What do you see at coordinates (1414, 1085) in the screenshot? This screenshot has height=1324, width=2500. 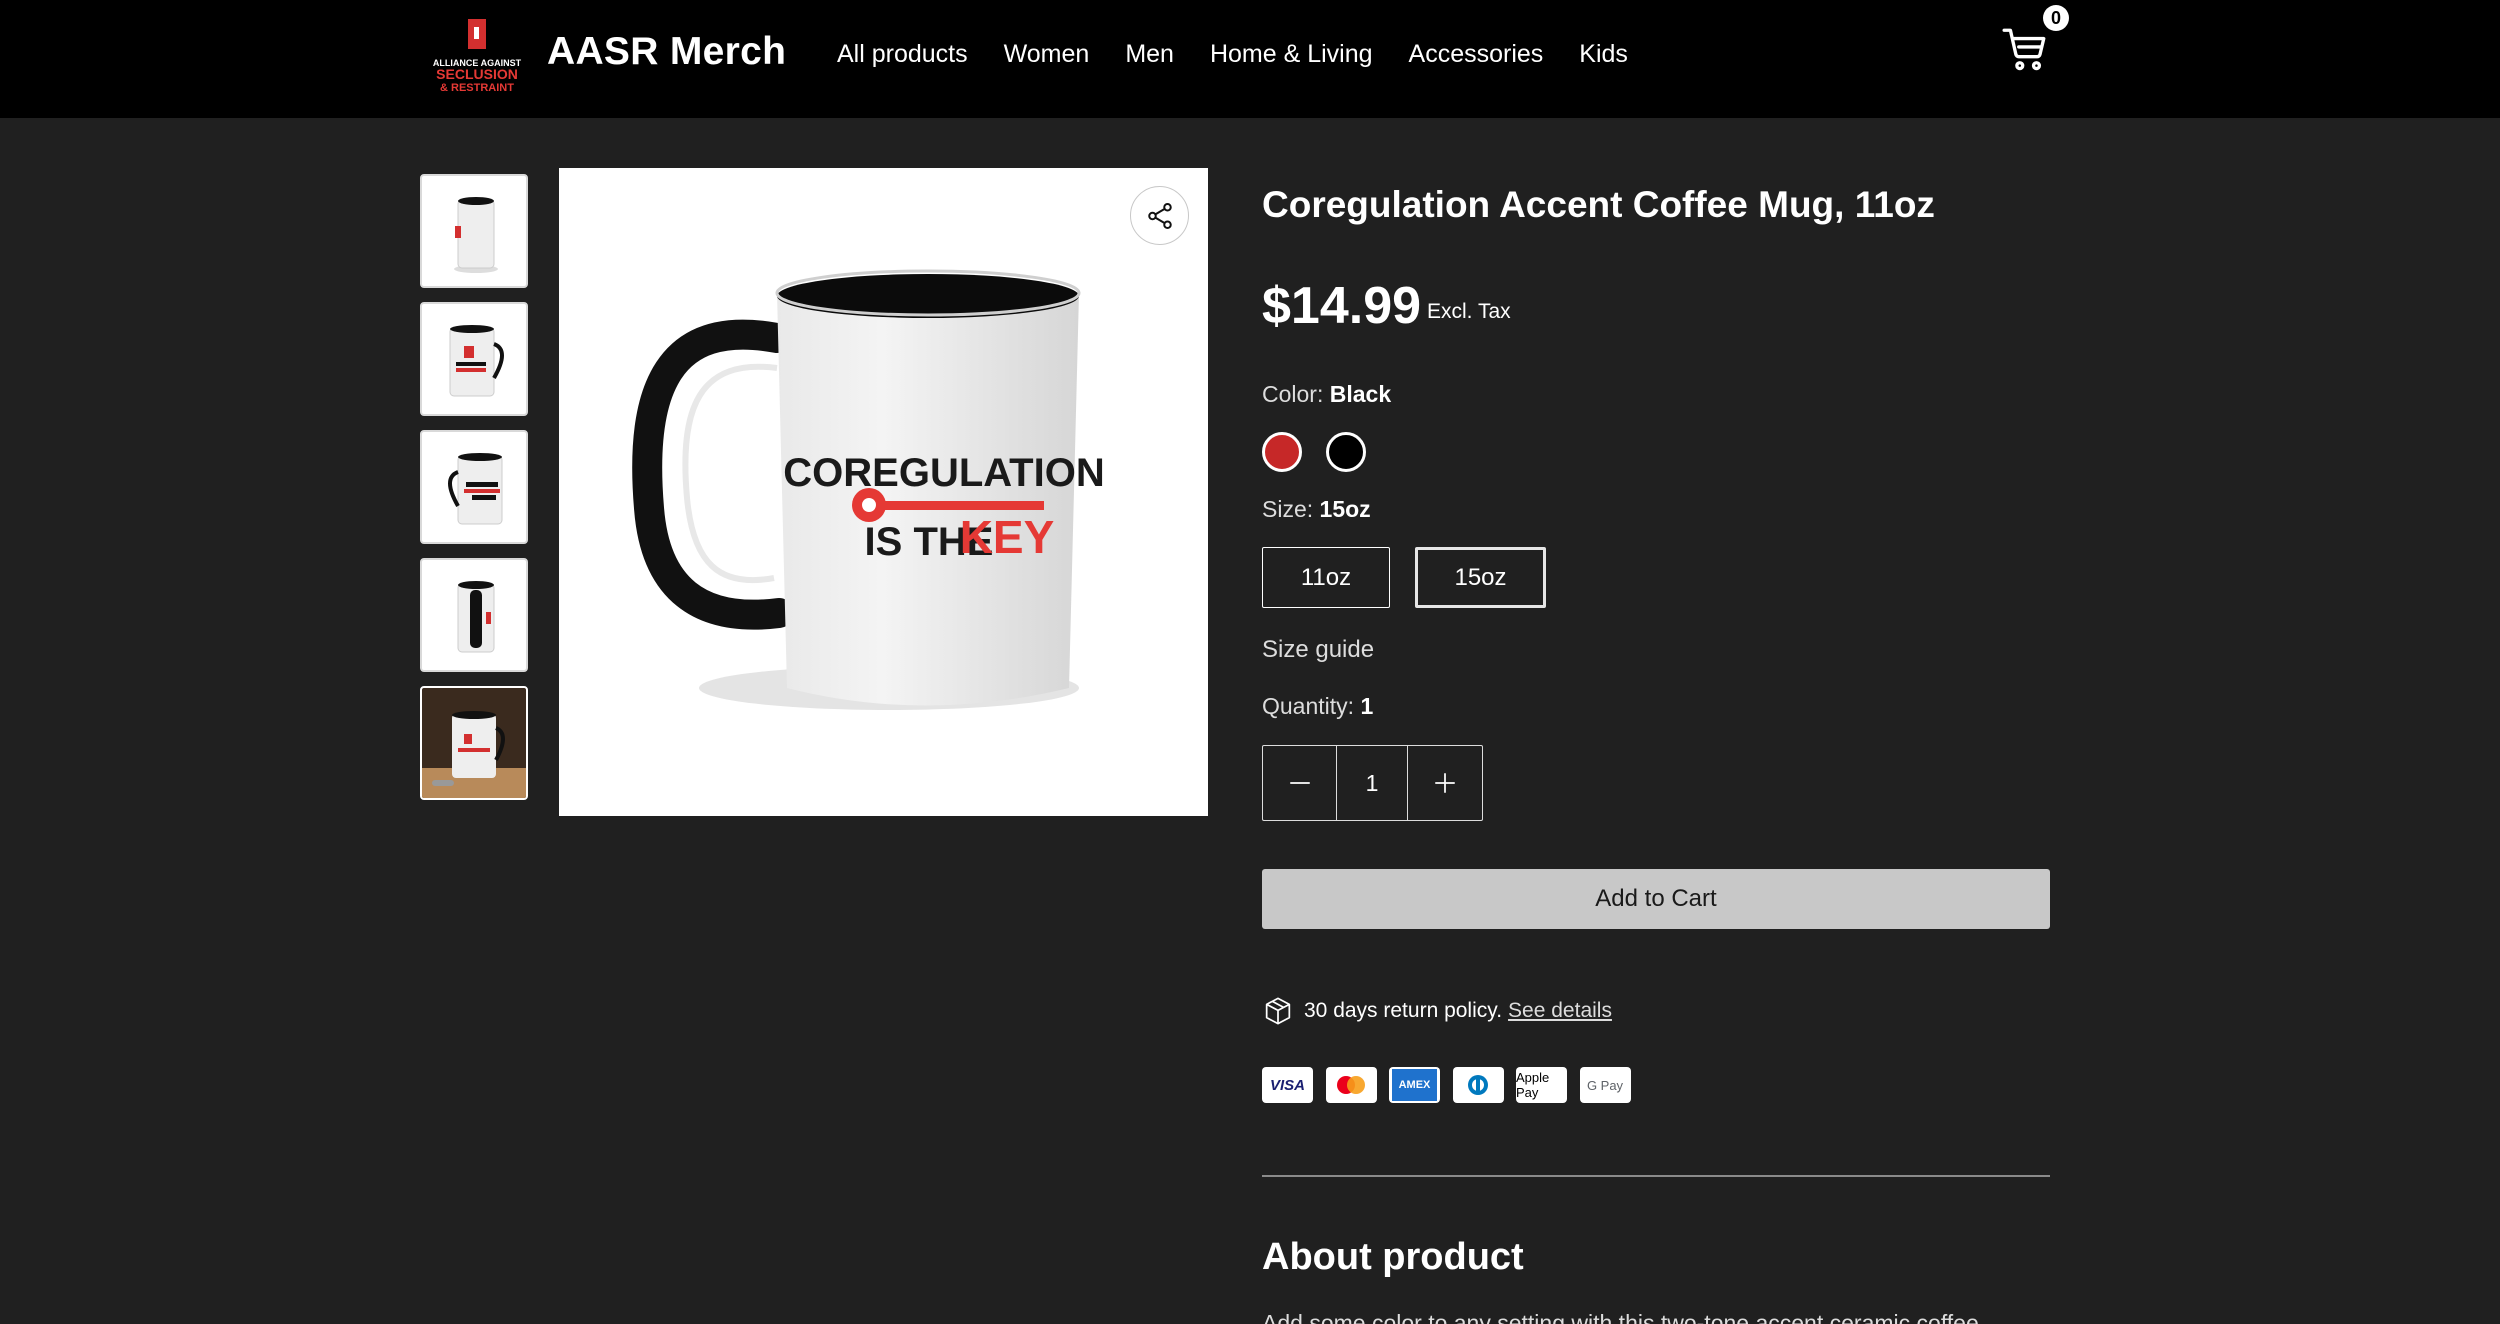 I see `amex-icon: AMEX` at bounding box center [1414, 1085].